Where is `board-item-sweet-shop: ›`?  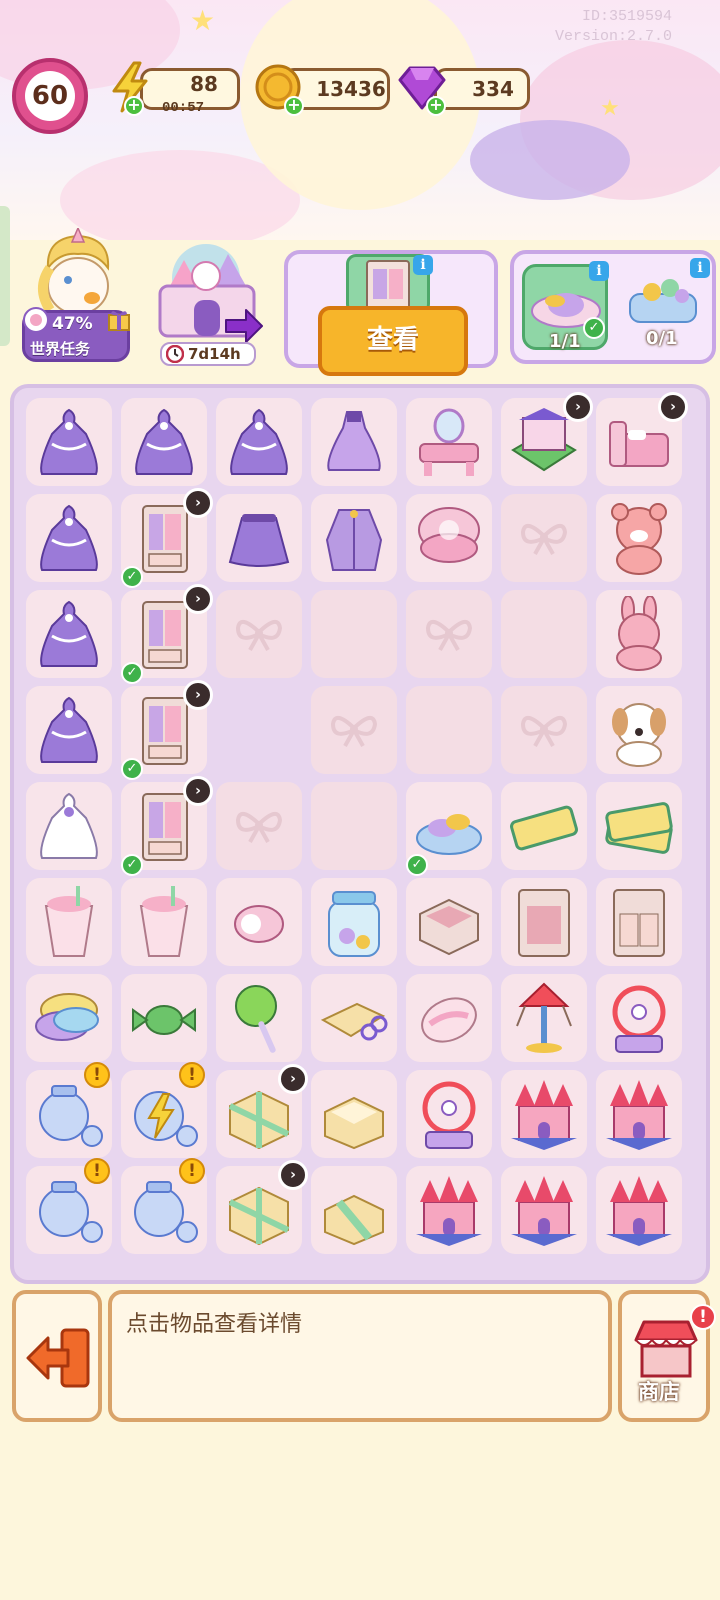 board-item-sweet-shop: › is located at coordinates (547, 439).